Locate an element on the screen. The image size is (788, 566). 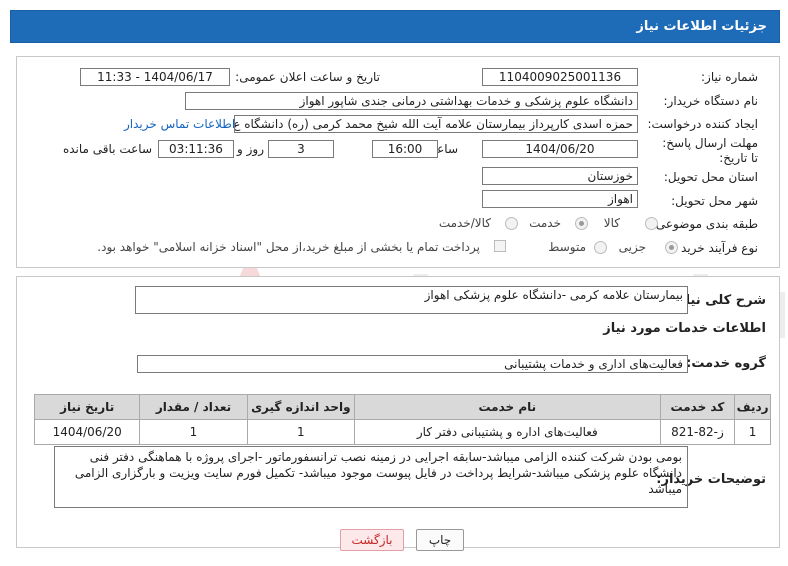
process-label: نوع فرآیند خرید : is located at coordinates (715, 248).